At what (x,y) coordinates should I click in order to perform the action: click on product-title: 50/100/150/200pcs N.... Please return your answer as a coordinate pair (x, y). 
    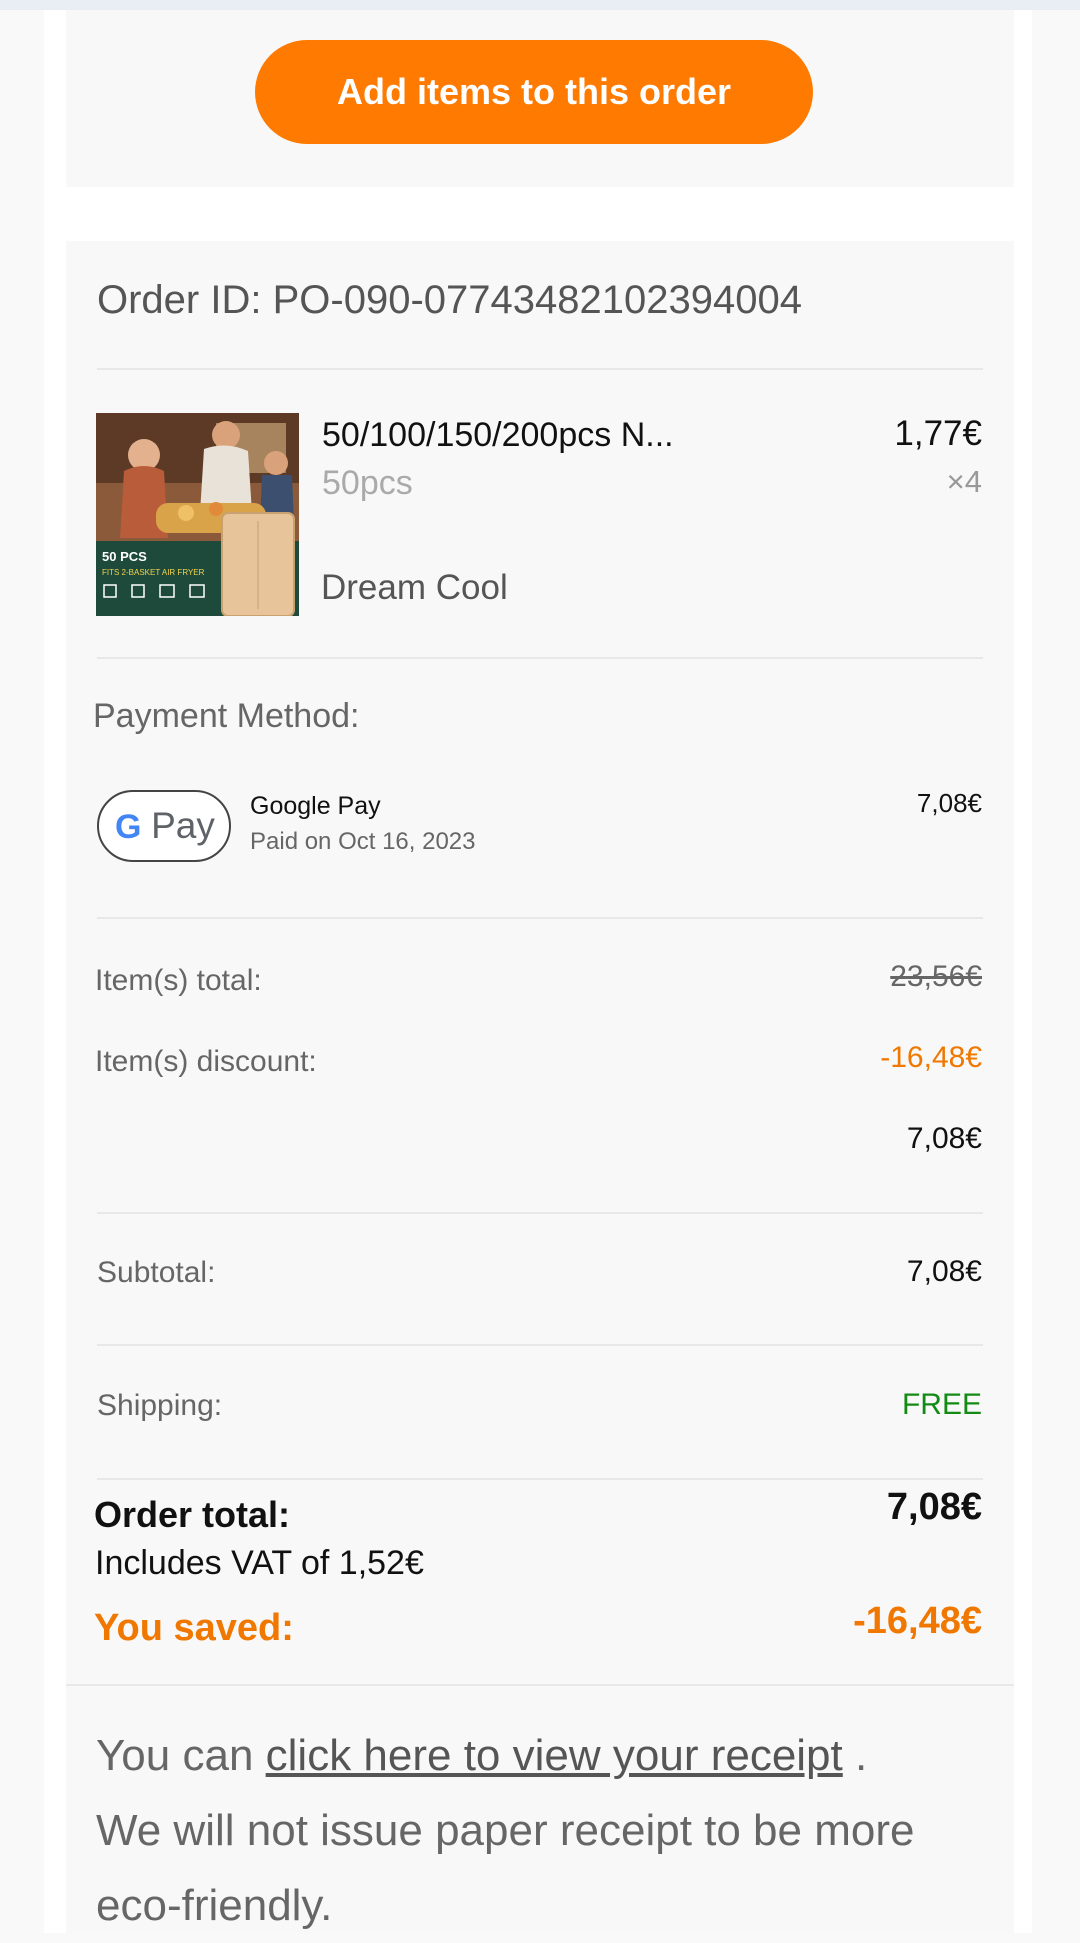
    Looking at the image, I should click on (498, 435).